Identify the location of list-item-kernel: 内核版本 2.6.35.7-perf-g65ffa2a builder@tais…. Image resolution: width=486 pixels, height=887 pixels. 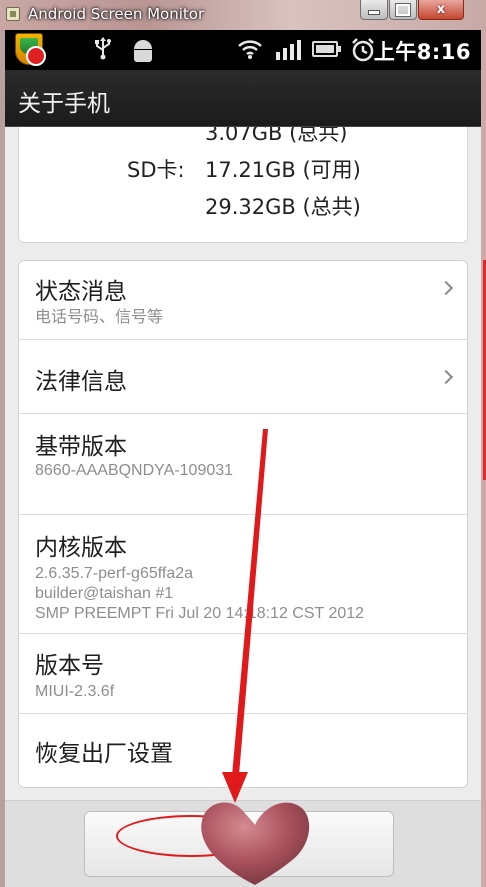
(243, 574).